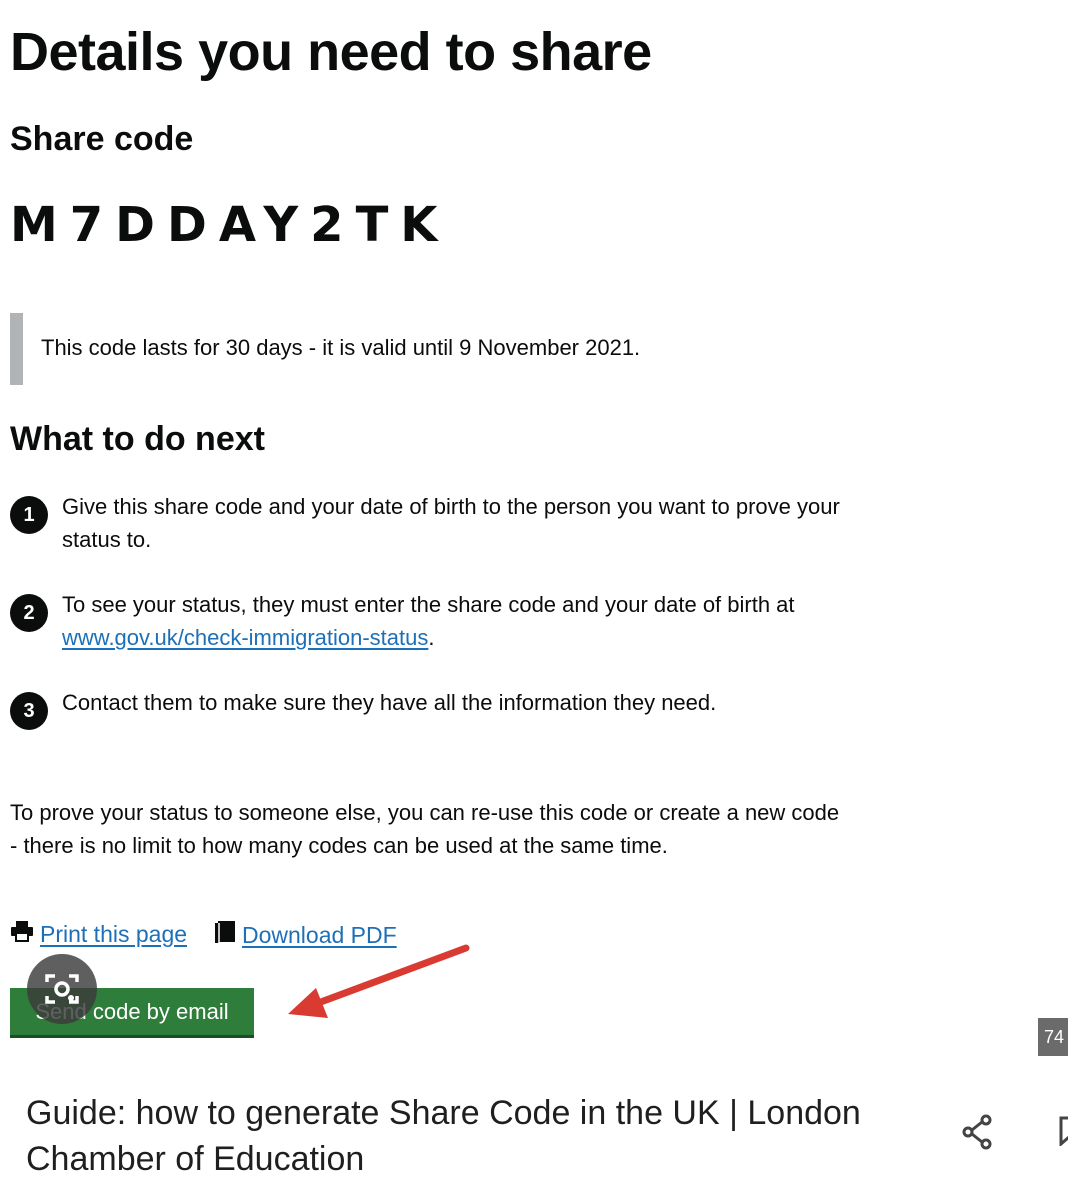 This screenshot has width=1068, height=1182. I want to click on step-number: 2, so click(29, 613).